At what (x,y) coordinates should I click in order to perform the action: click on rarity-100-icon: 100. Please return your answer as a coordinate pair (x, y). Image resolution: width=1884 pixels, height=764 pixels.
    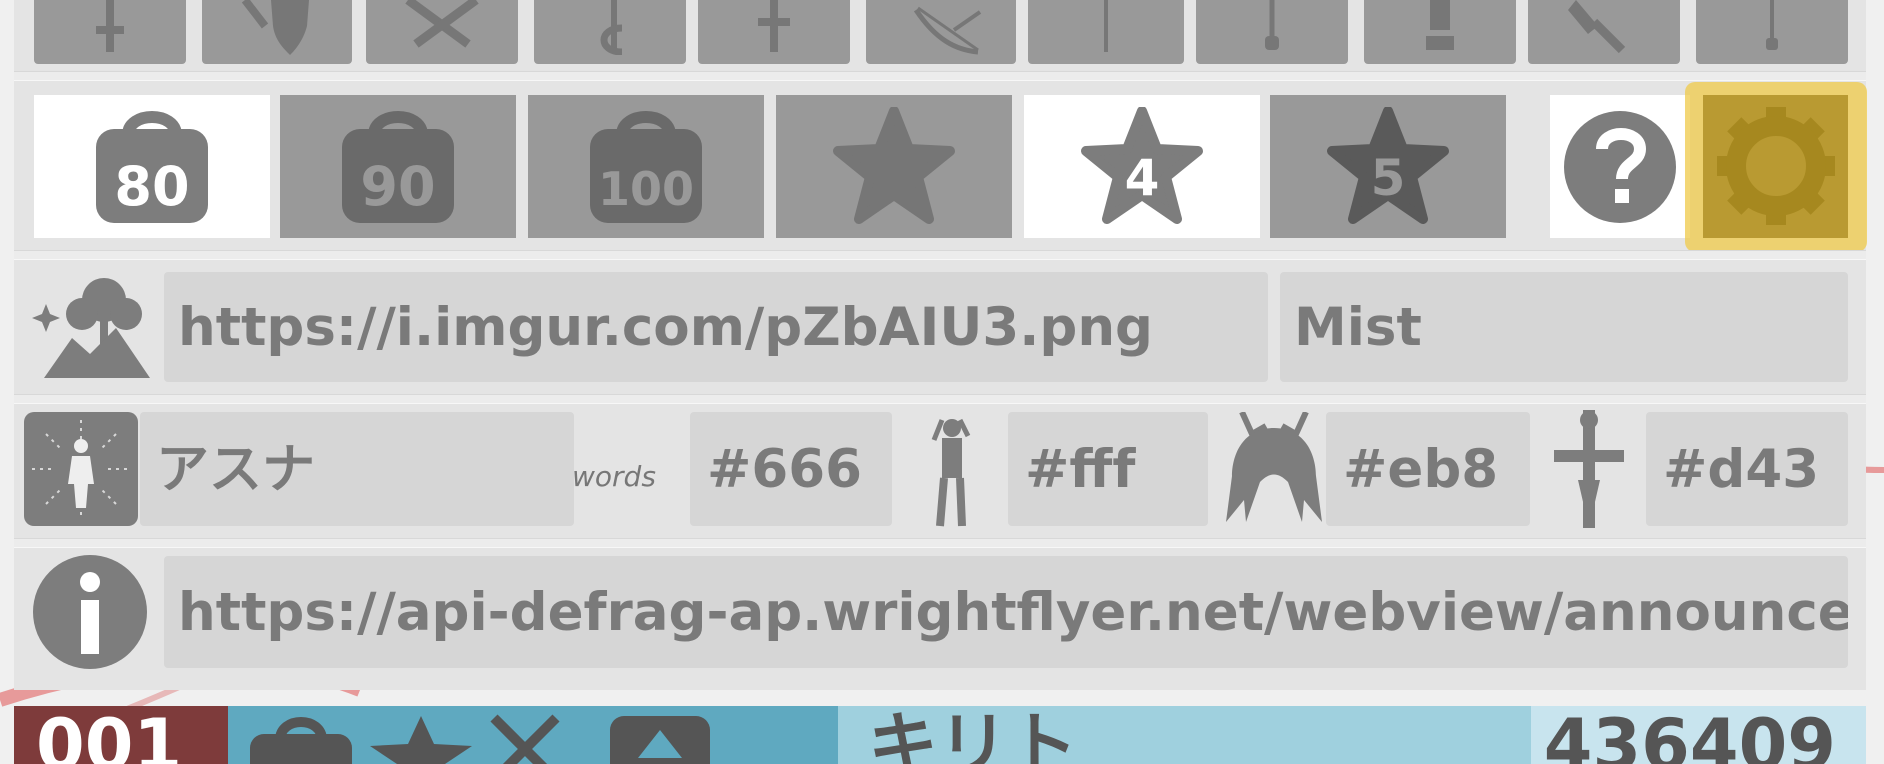
    Looking at the image, I should click on (646, 166).